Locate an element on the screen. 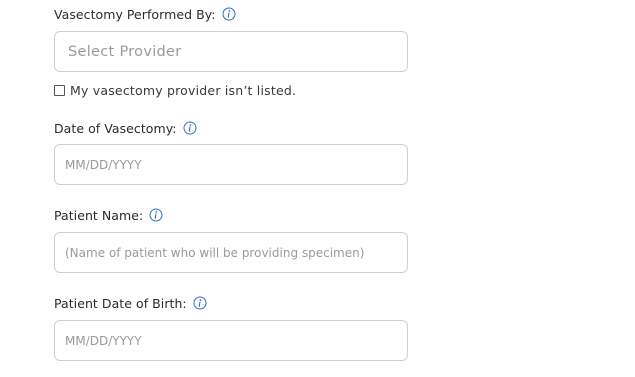 This screenshot has width=635, height=377. provider-select: Select Provider is located at coordinates (231, 51).